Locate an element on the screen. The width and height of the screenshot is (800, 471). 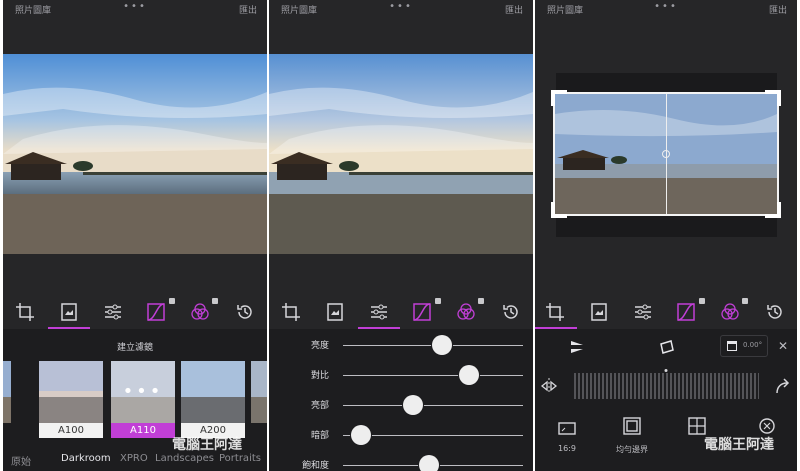
uniform-border-icon is located at coordinates (632, 426).